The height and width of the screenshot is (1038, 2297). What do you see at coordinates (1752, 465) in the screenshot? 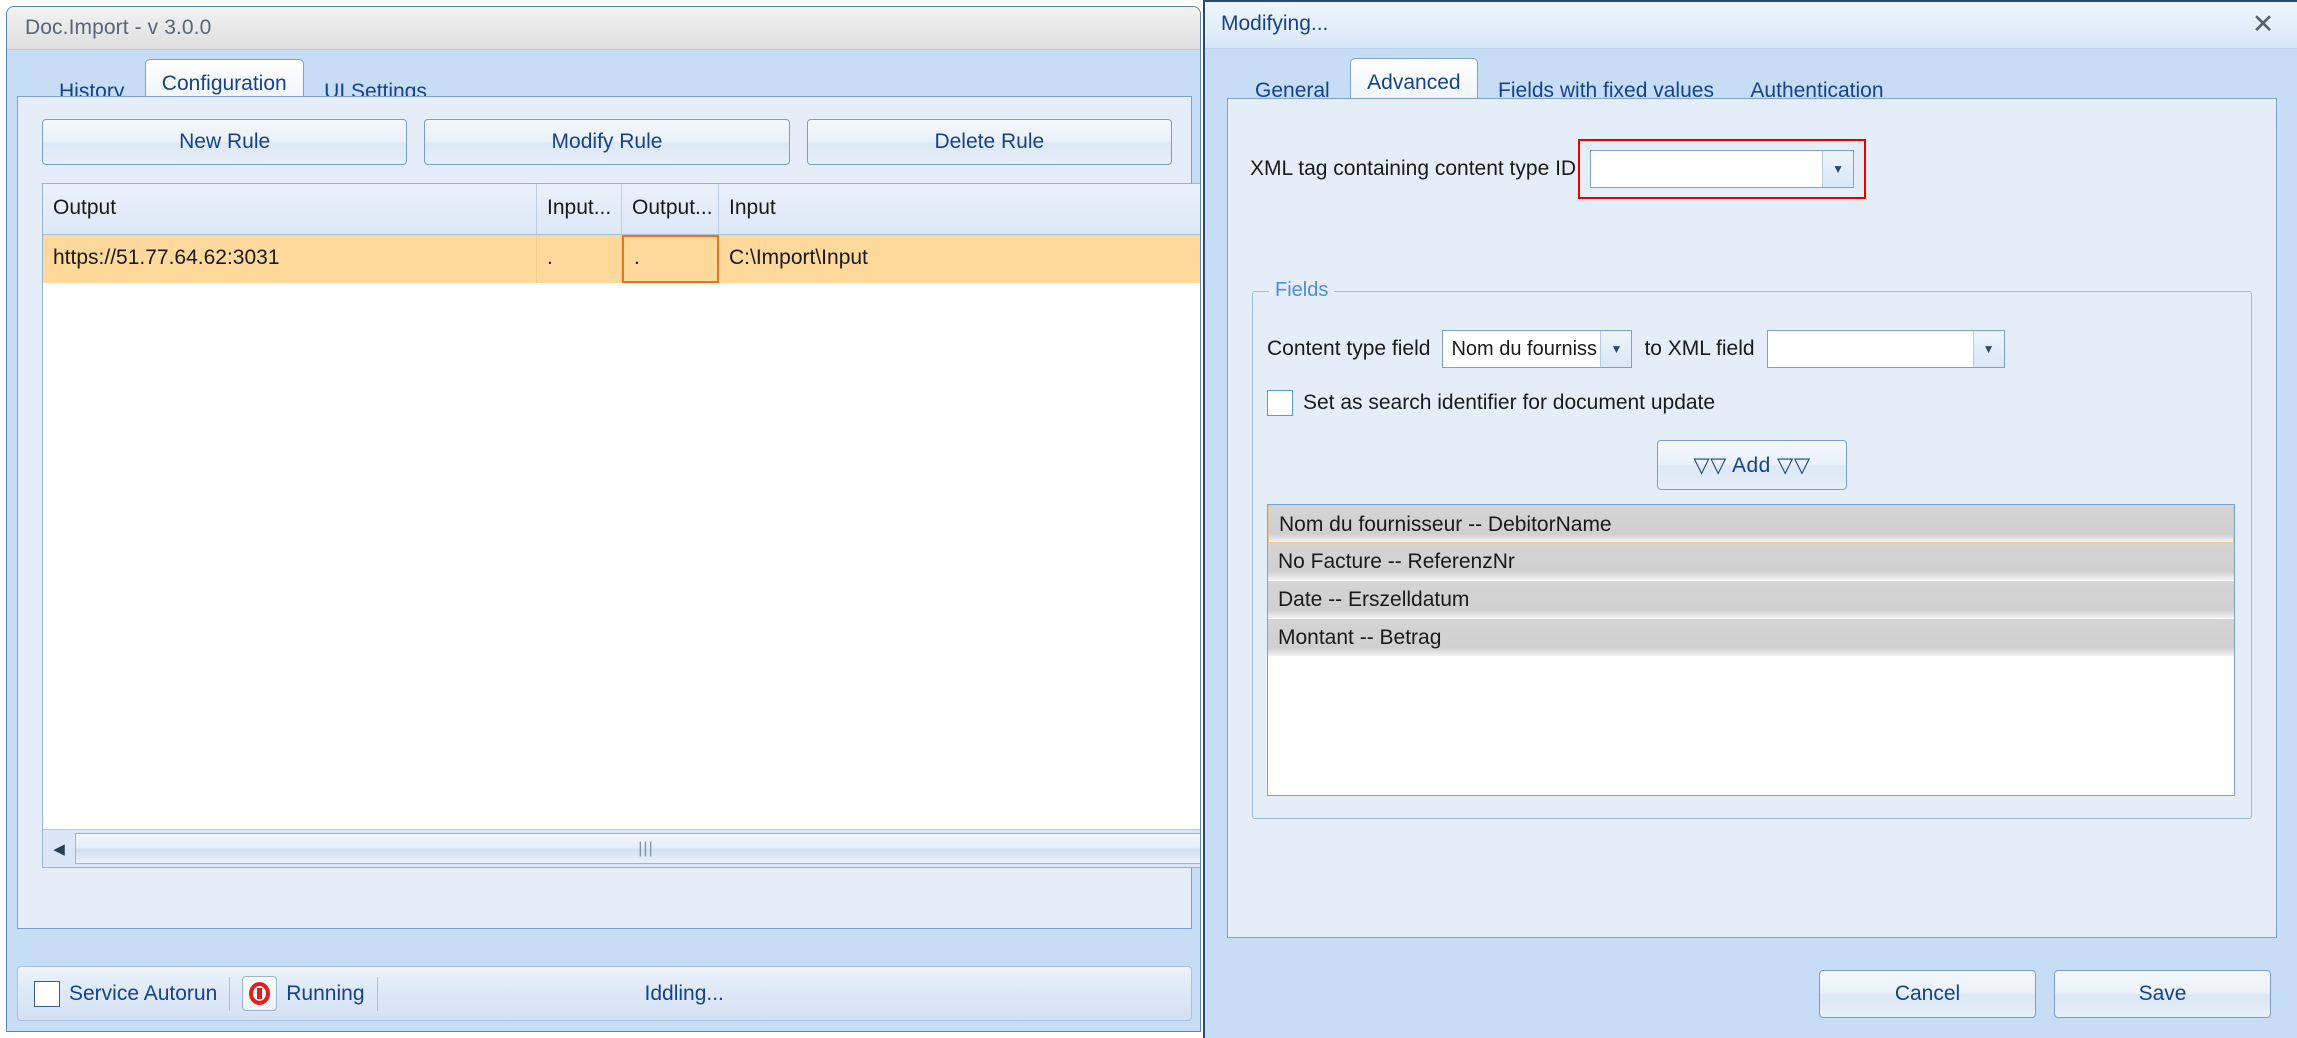
I see `add-mapping-button: ▽▽ Add ▽▽` at bounding box center [1752, 465].